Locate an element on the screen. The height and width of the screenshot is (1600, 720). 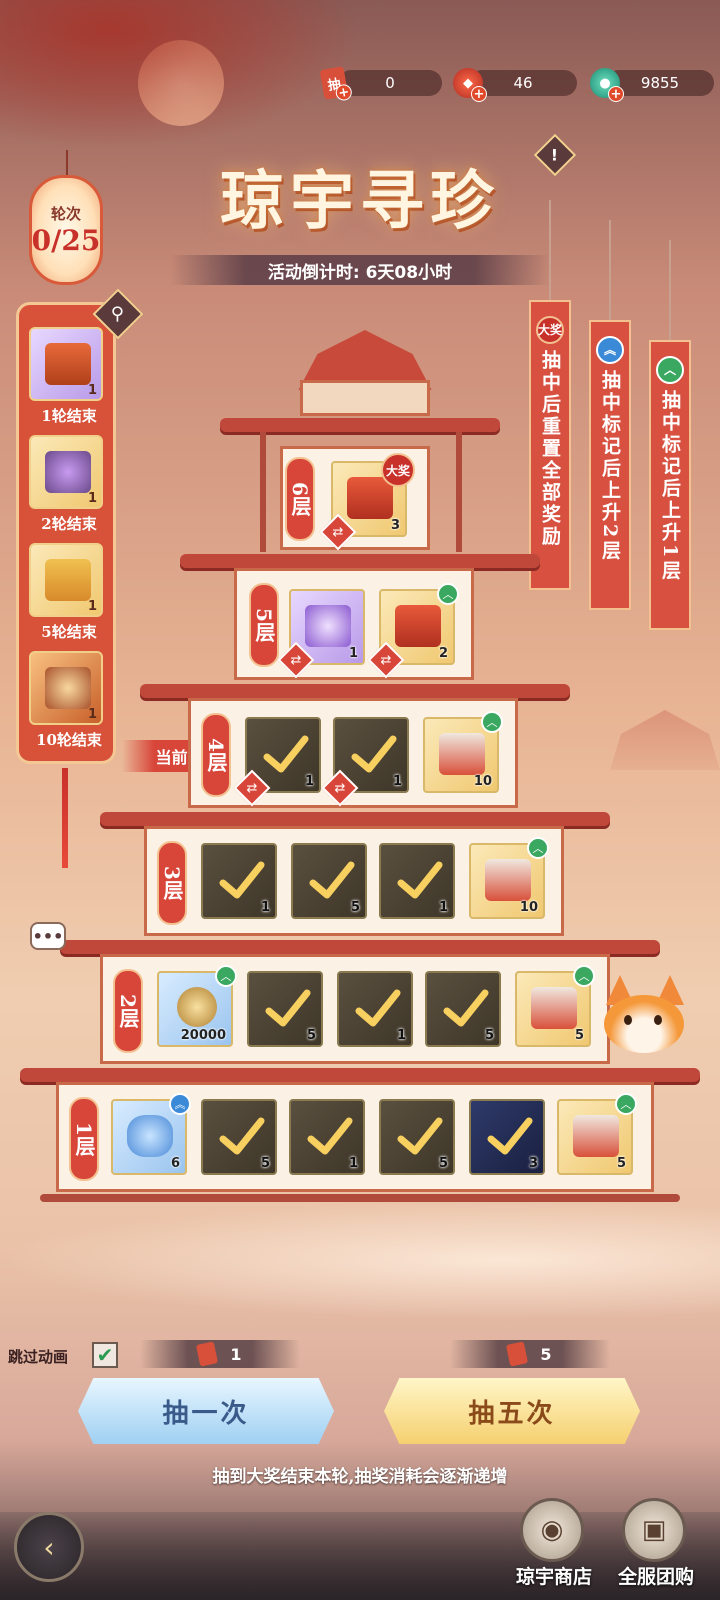
floor-label: 1层 is located at coordinates (84, 1139).